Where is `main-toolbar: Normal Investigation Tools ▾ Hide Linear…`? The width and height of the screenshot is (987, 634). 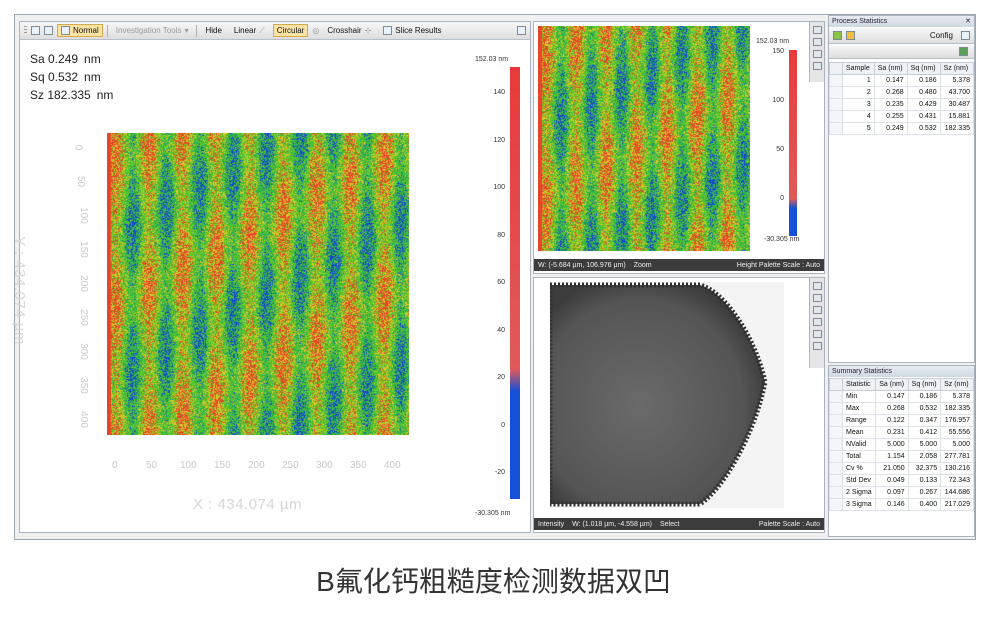 main-toolbar: Normal Investigation Tools ▾ Hide Linear… is located at coordinates (275, 31).